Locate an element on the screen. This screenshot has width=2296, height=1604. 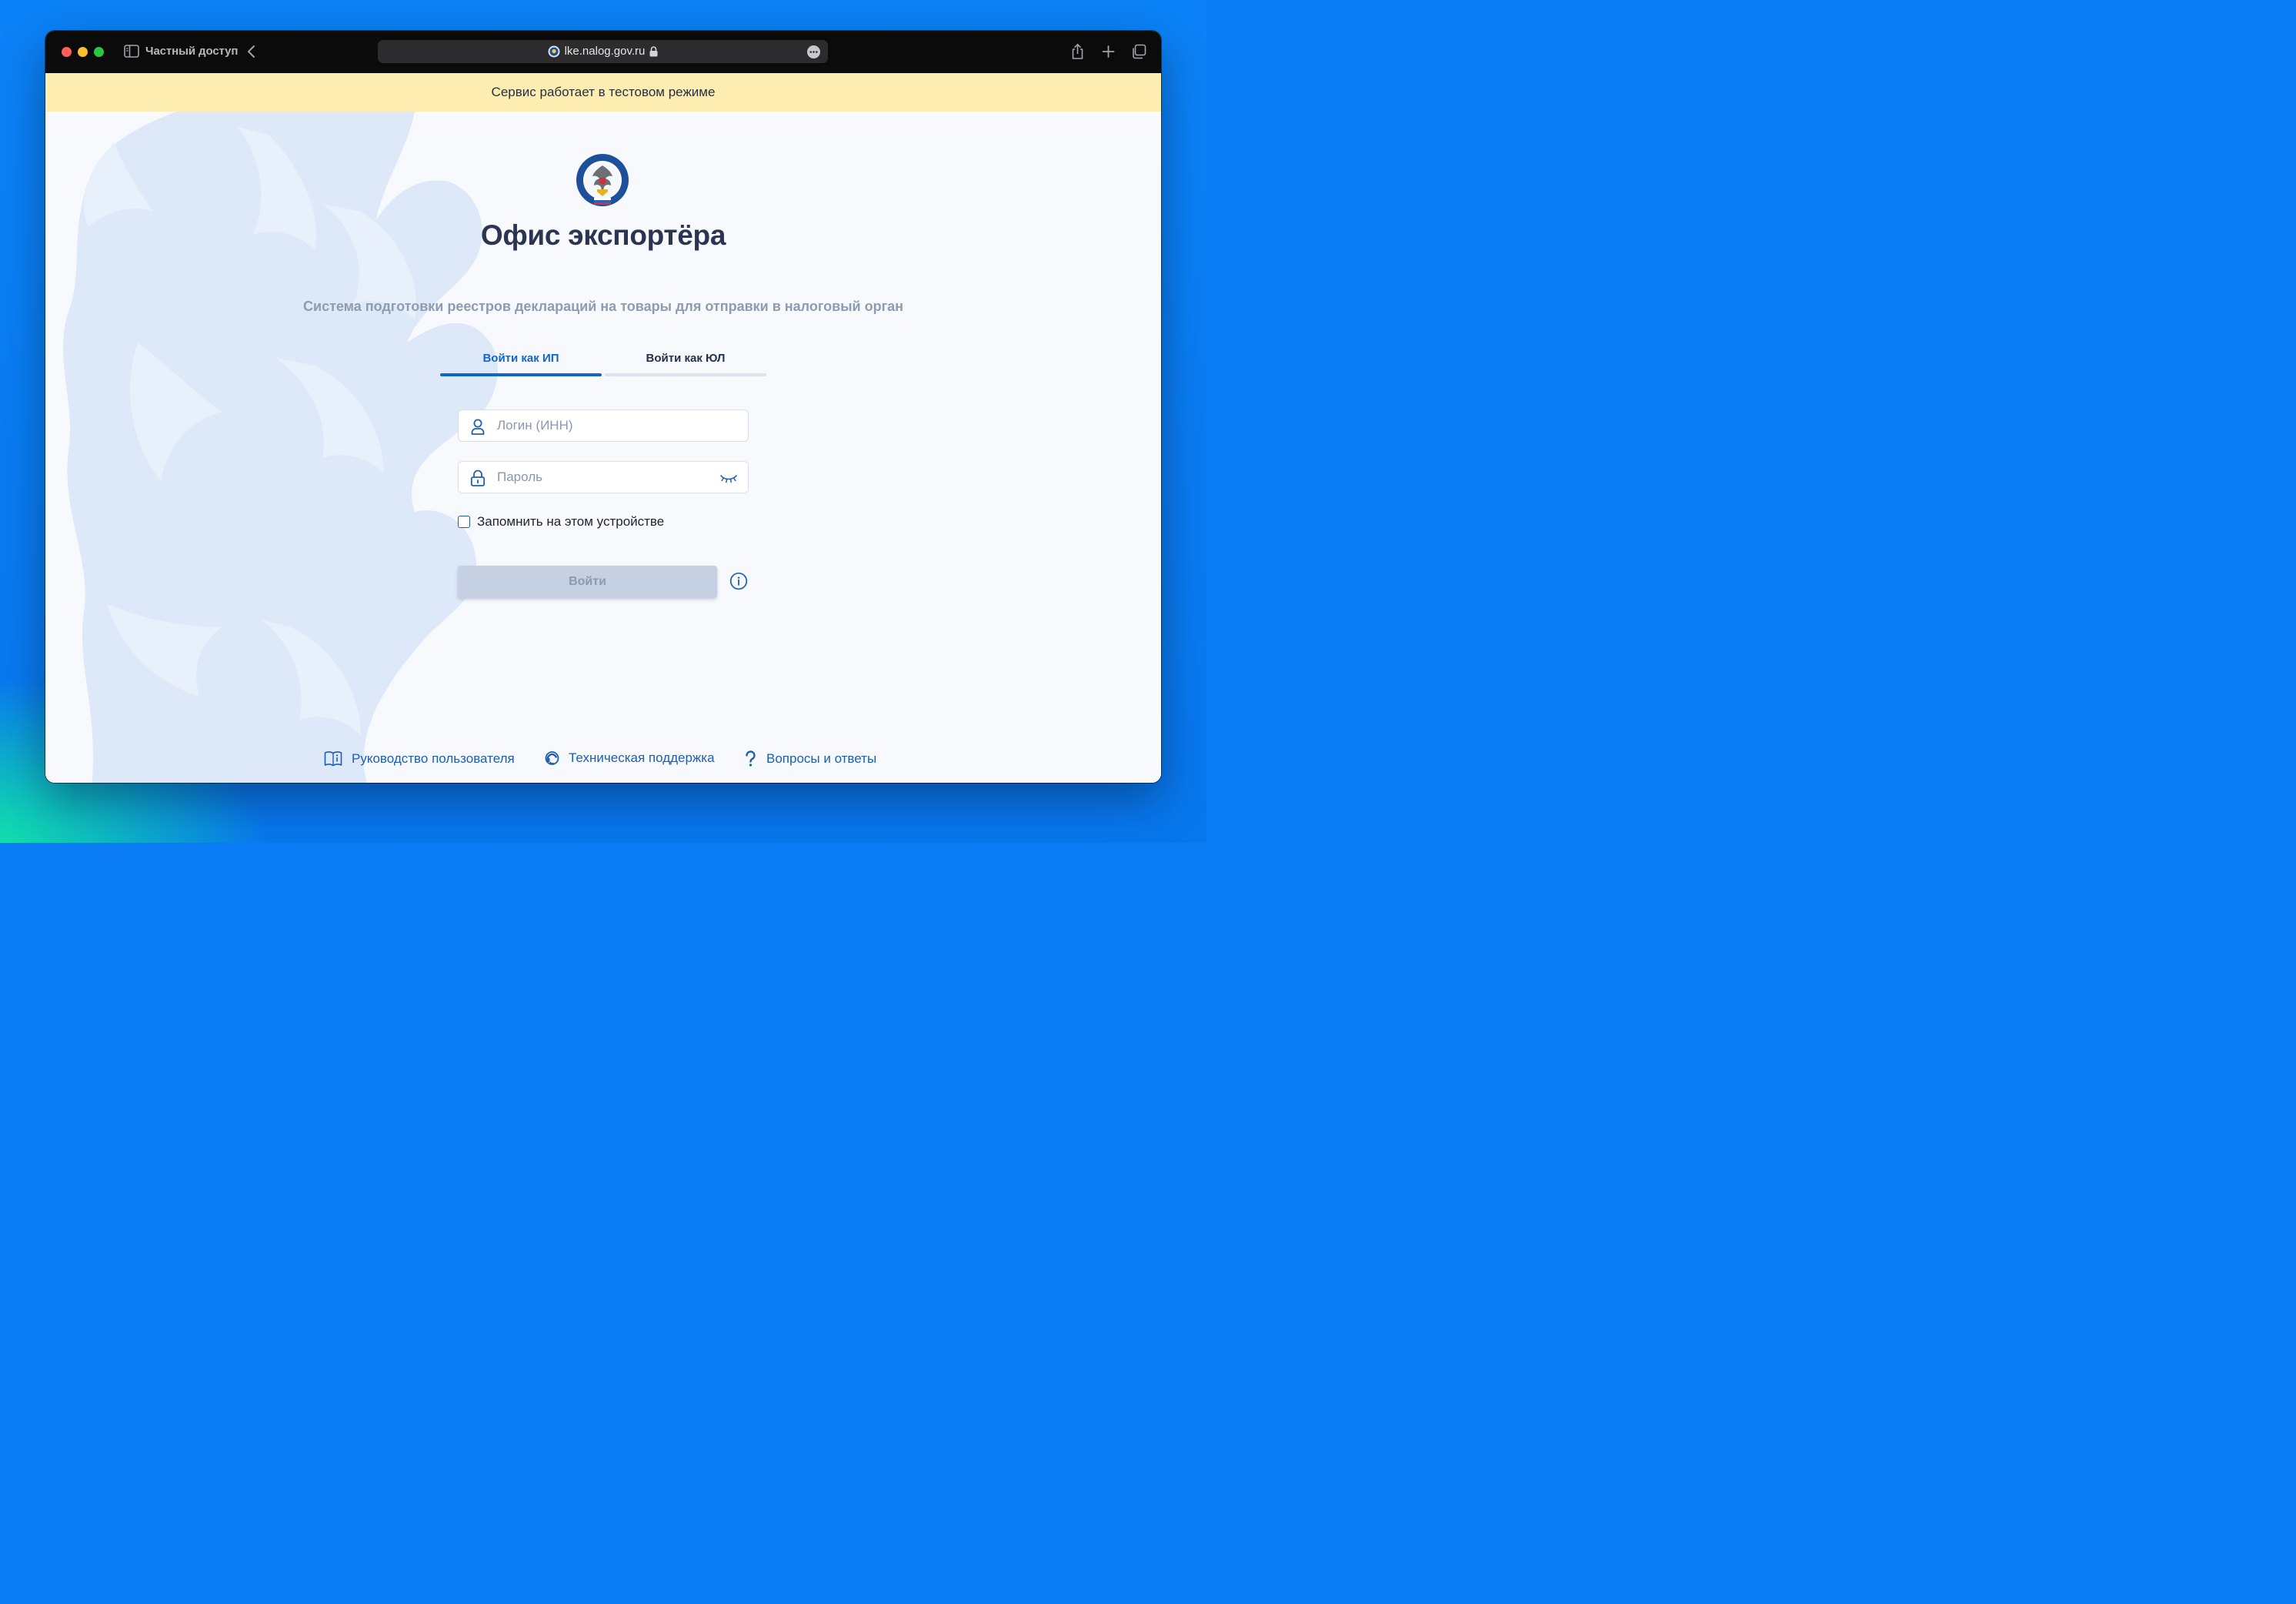
minimize-window-button is located at coordinates (83, 52).